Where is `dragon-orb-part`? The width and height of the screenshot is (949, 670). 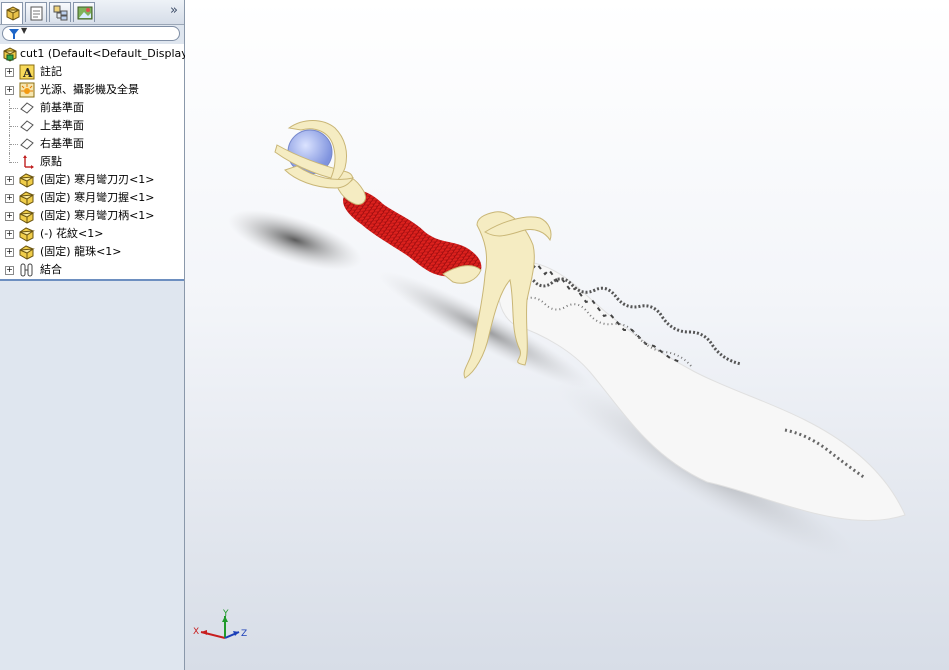
dragon-orb-part is located at coordinates (314, 154).